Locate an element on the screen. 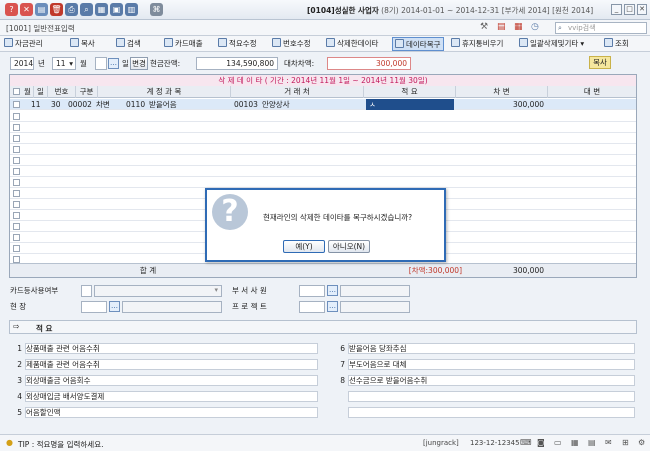 The width and height of the screenshot is (650, 451). clock-icon: ◷ is located at coordinates (535, 27).